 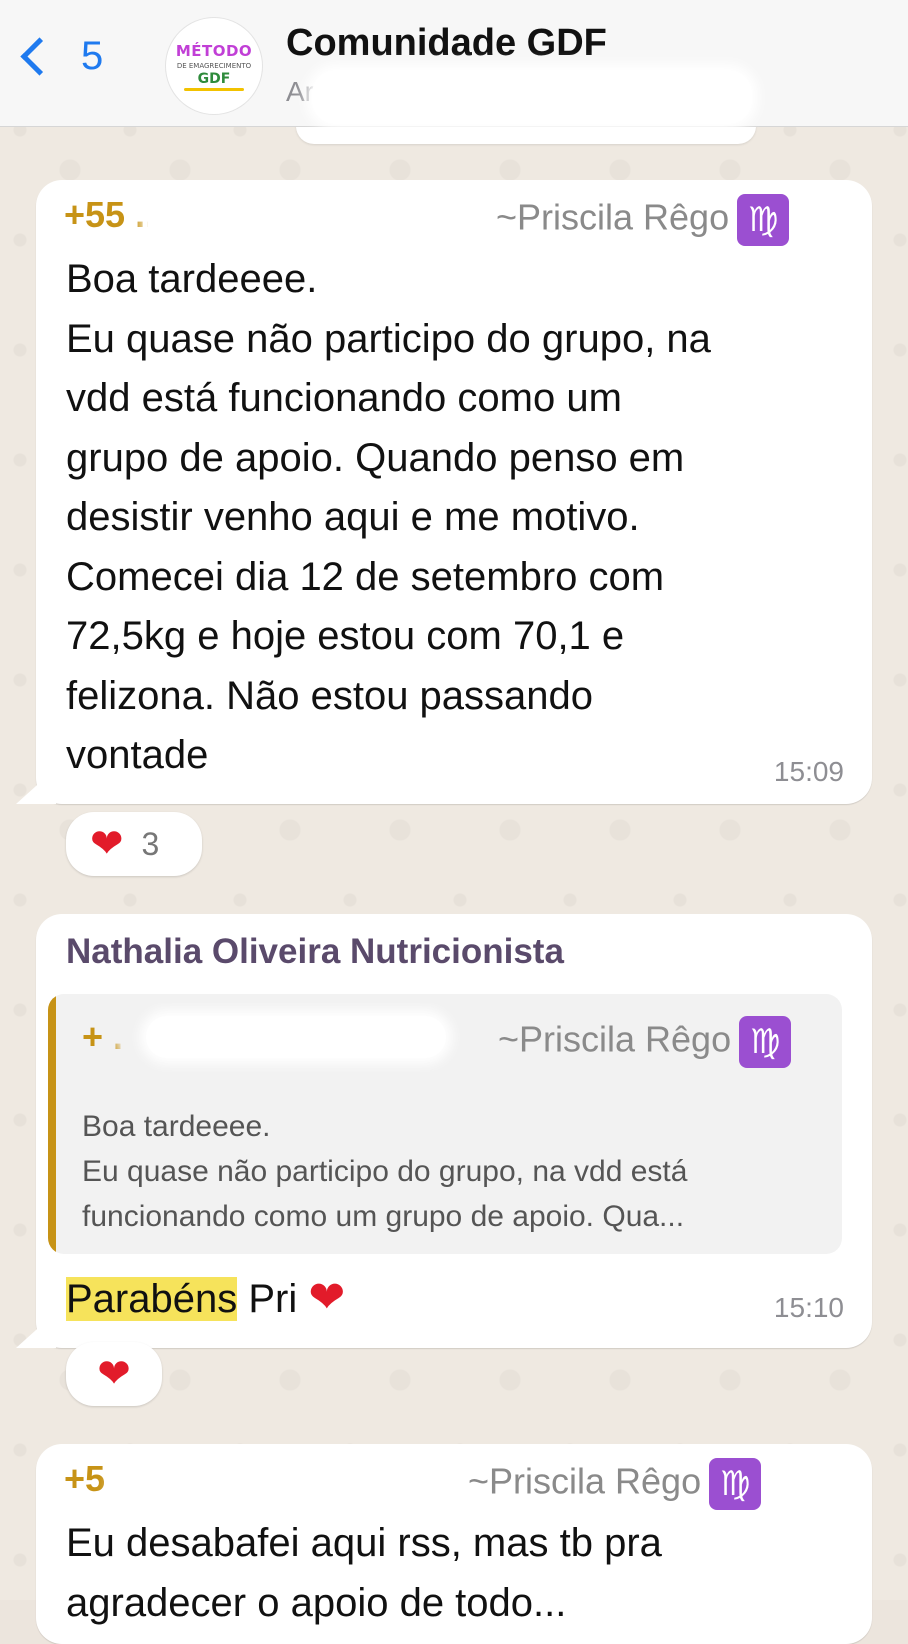 I want to click on message-line: Eu desabafei aqui rss, mas tb pra, so click(x=364, y=1543).